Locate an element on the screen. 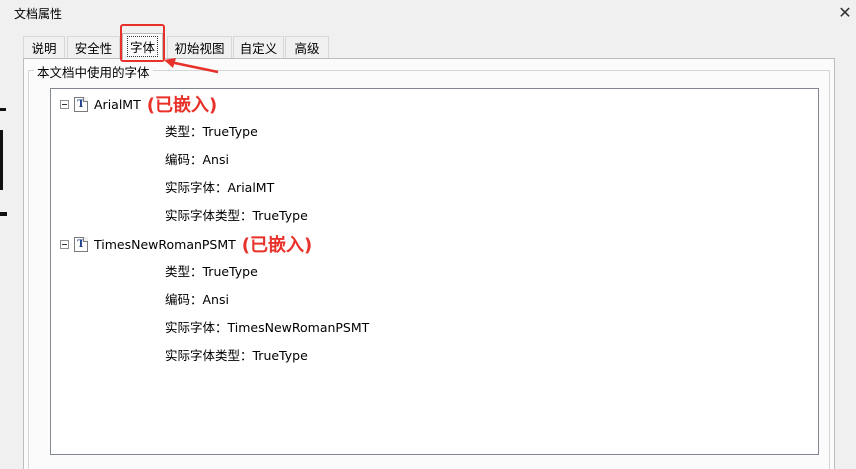 This screenshot has height=469, width=856. tab-description-label: 说明 is located at coordinates (44, 48).